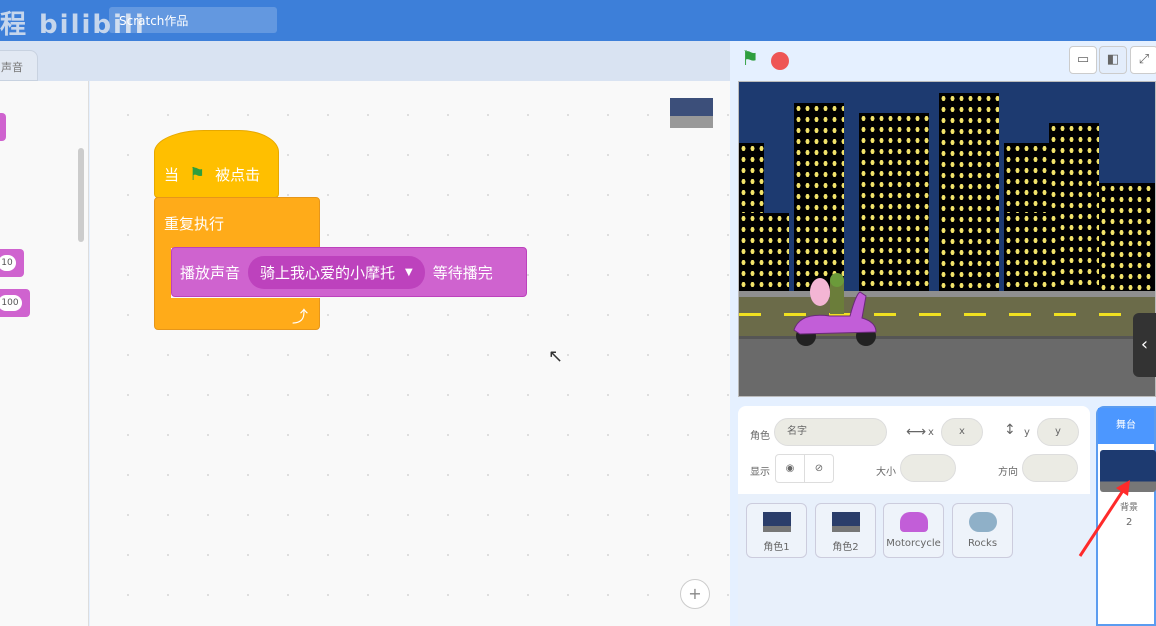 Image resolution: width=1156 pixels, height=626 pixels. I want to click on mouse-cursor-icon: ↖, so click(556, 356).